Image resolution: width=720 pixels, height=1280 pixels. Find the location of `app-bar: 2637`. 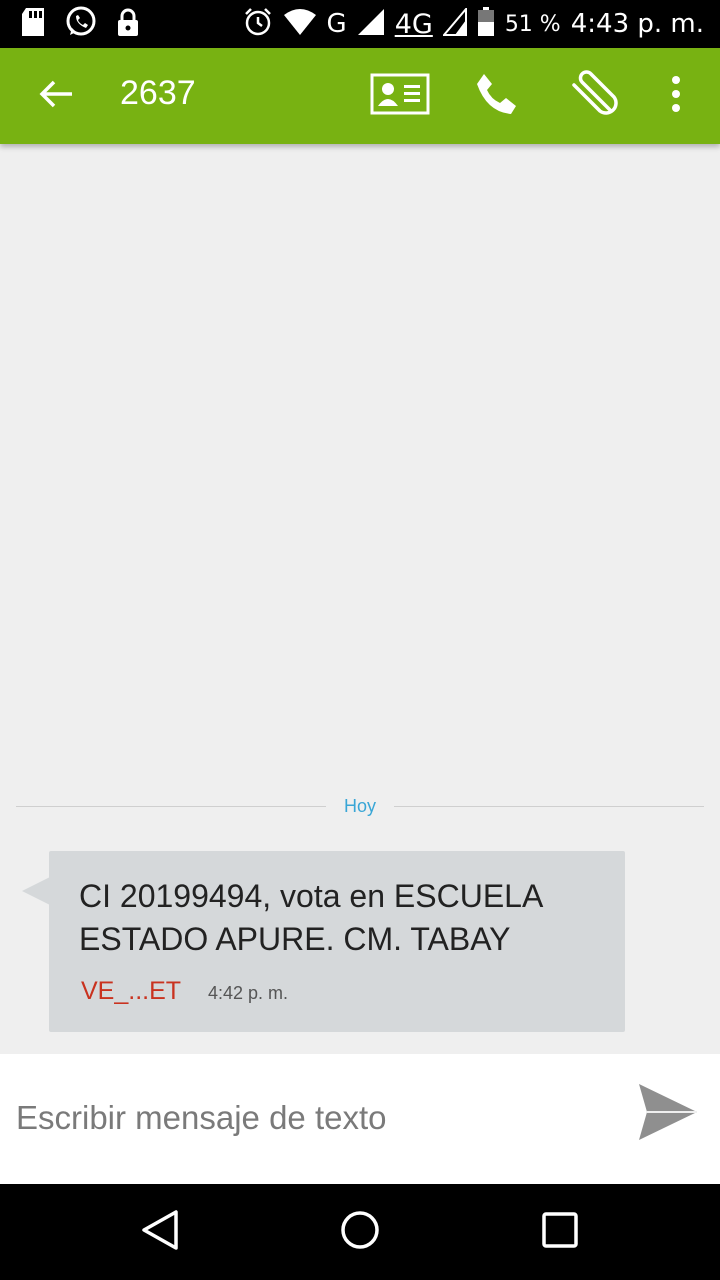

app-bar: 2637 is located at coordinates (360, 96).